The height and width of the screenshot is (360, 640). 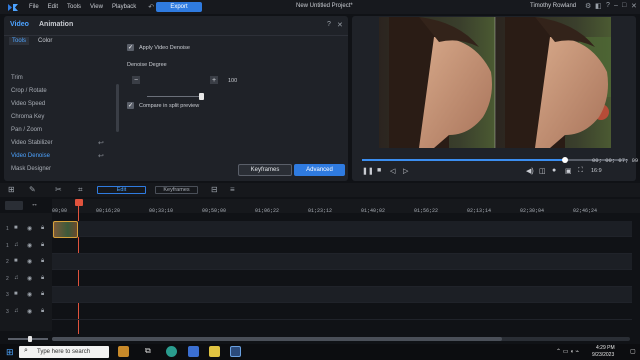 I want to click on task-view-icon: ⧉, so click(x=150, y=351).